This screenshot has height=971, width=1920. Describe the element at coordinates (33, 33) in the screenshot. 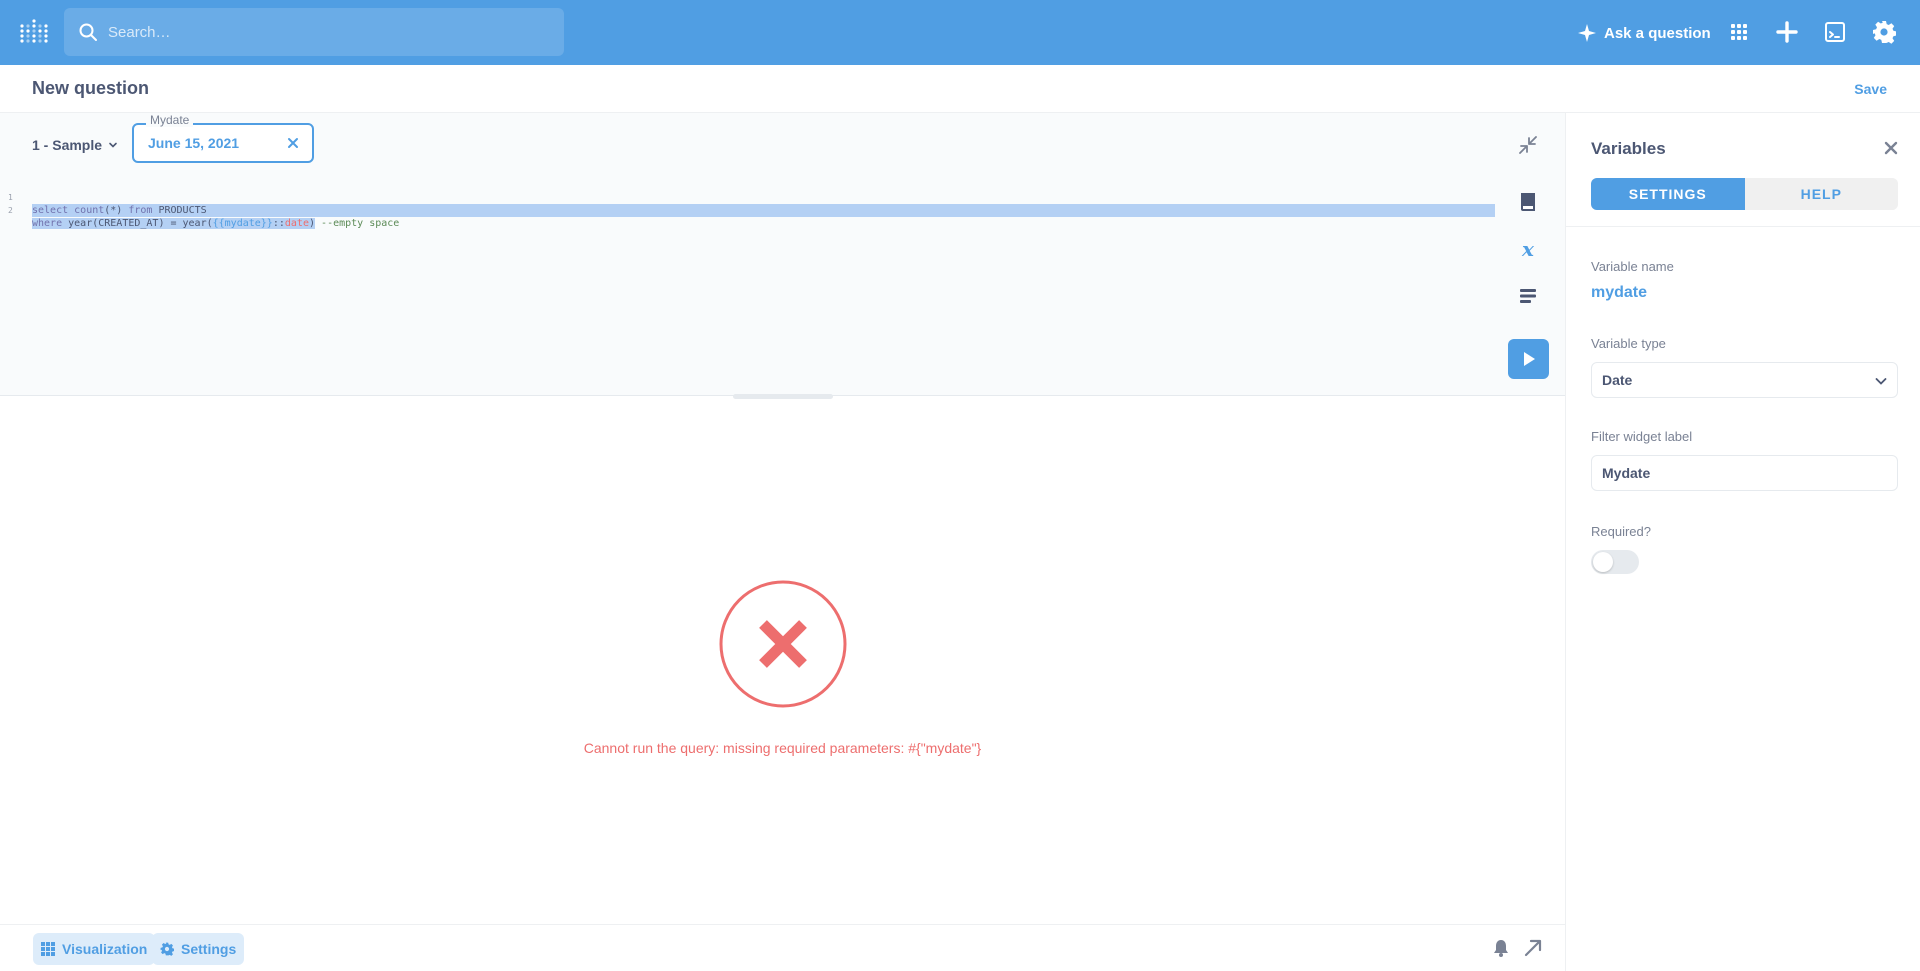

I see `metabase-logo-icon` at that location.